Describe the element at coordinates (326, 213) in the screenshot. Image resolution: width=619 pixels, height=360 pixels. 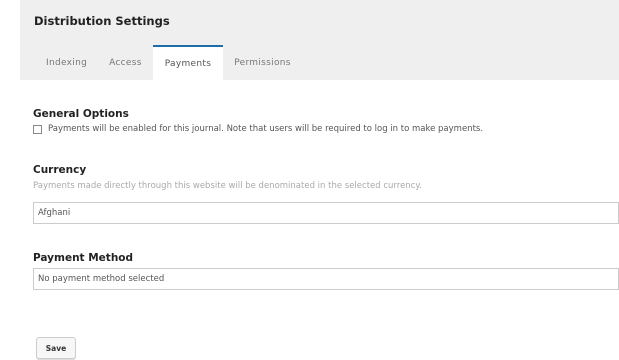
I see `currency-select: Afghani` at that location.